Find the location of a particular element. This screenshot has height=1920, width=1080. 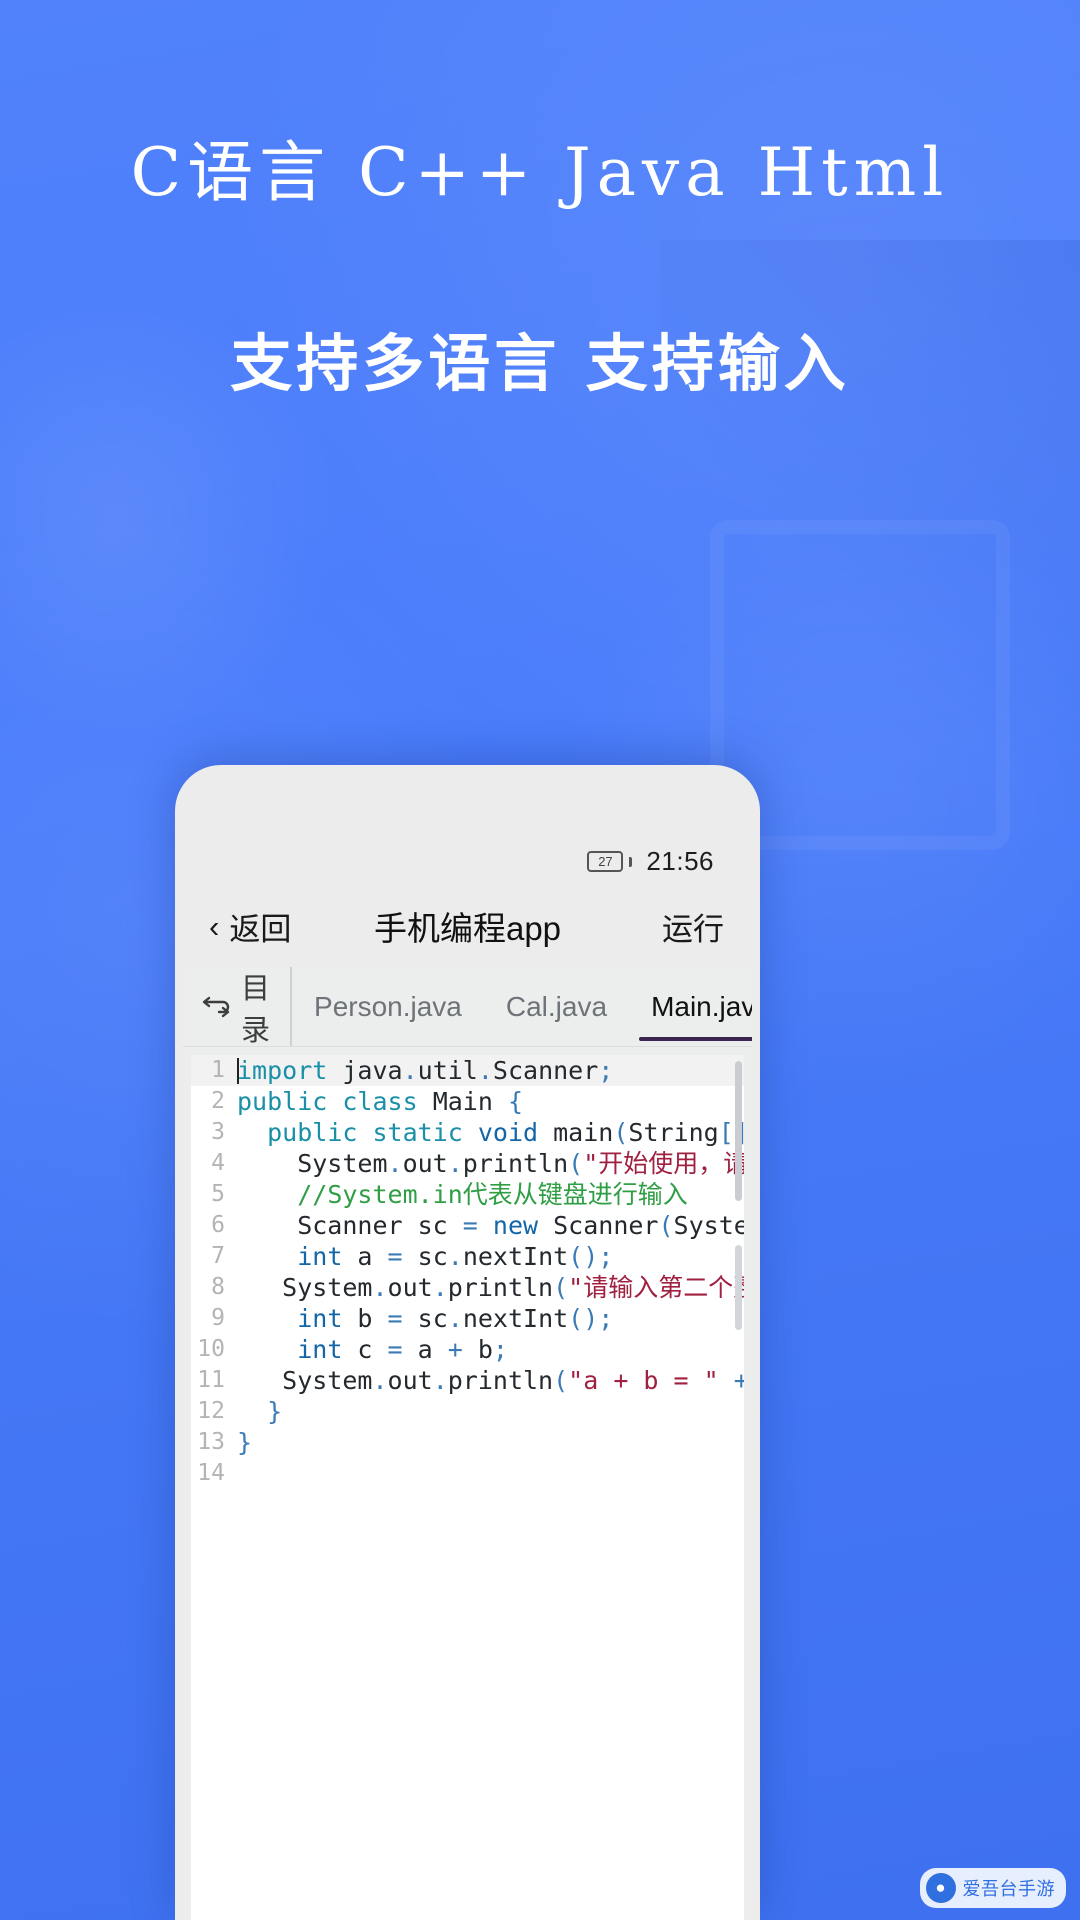

code-line: 14 is located at coordinates (467, 1473).